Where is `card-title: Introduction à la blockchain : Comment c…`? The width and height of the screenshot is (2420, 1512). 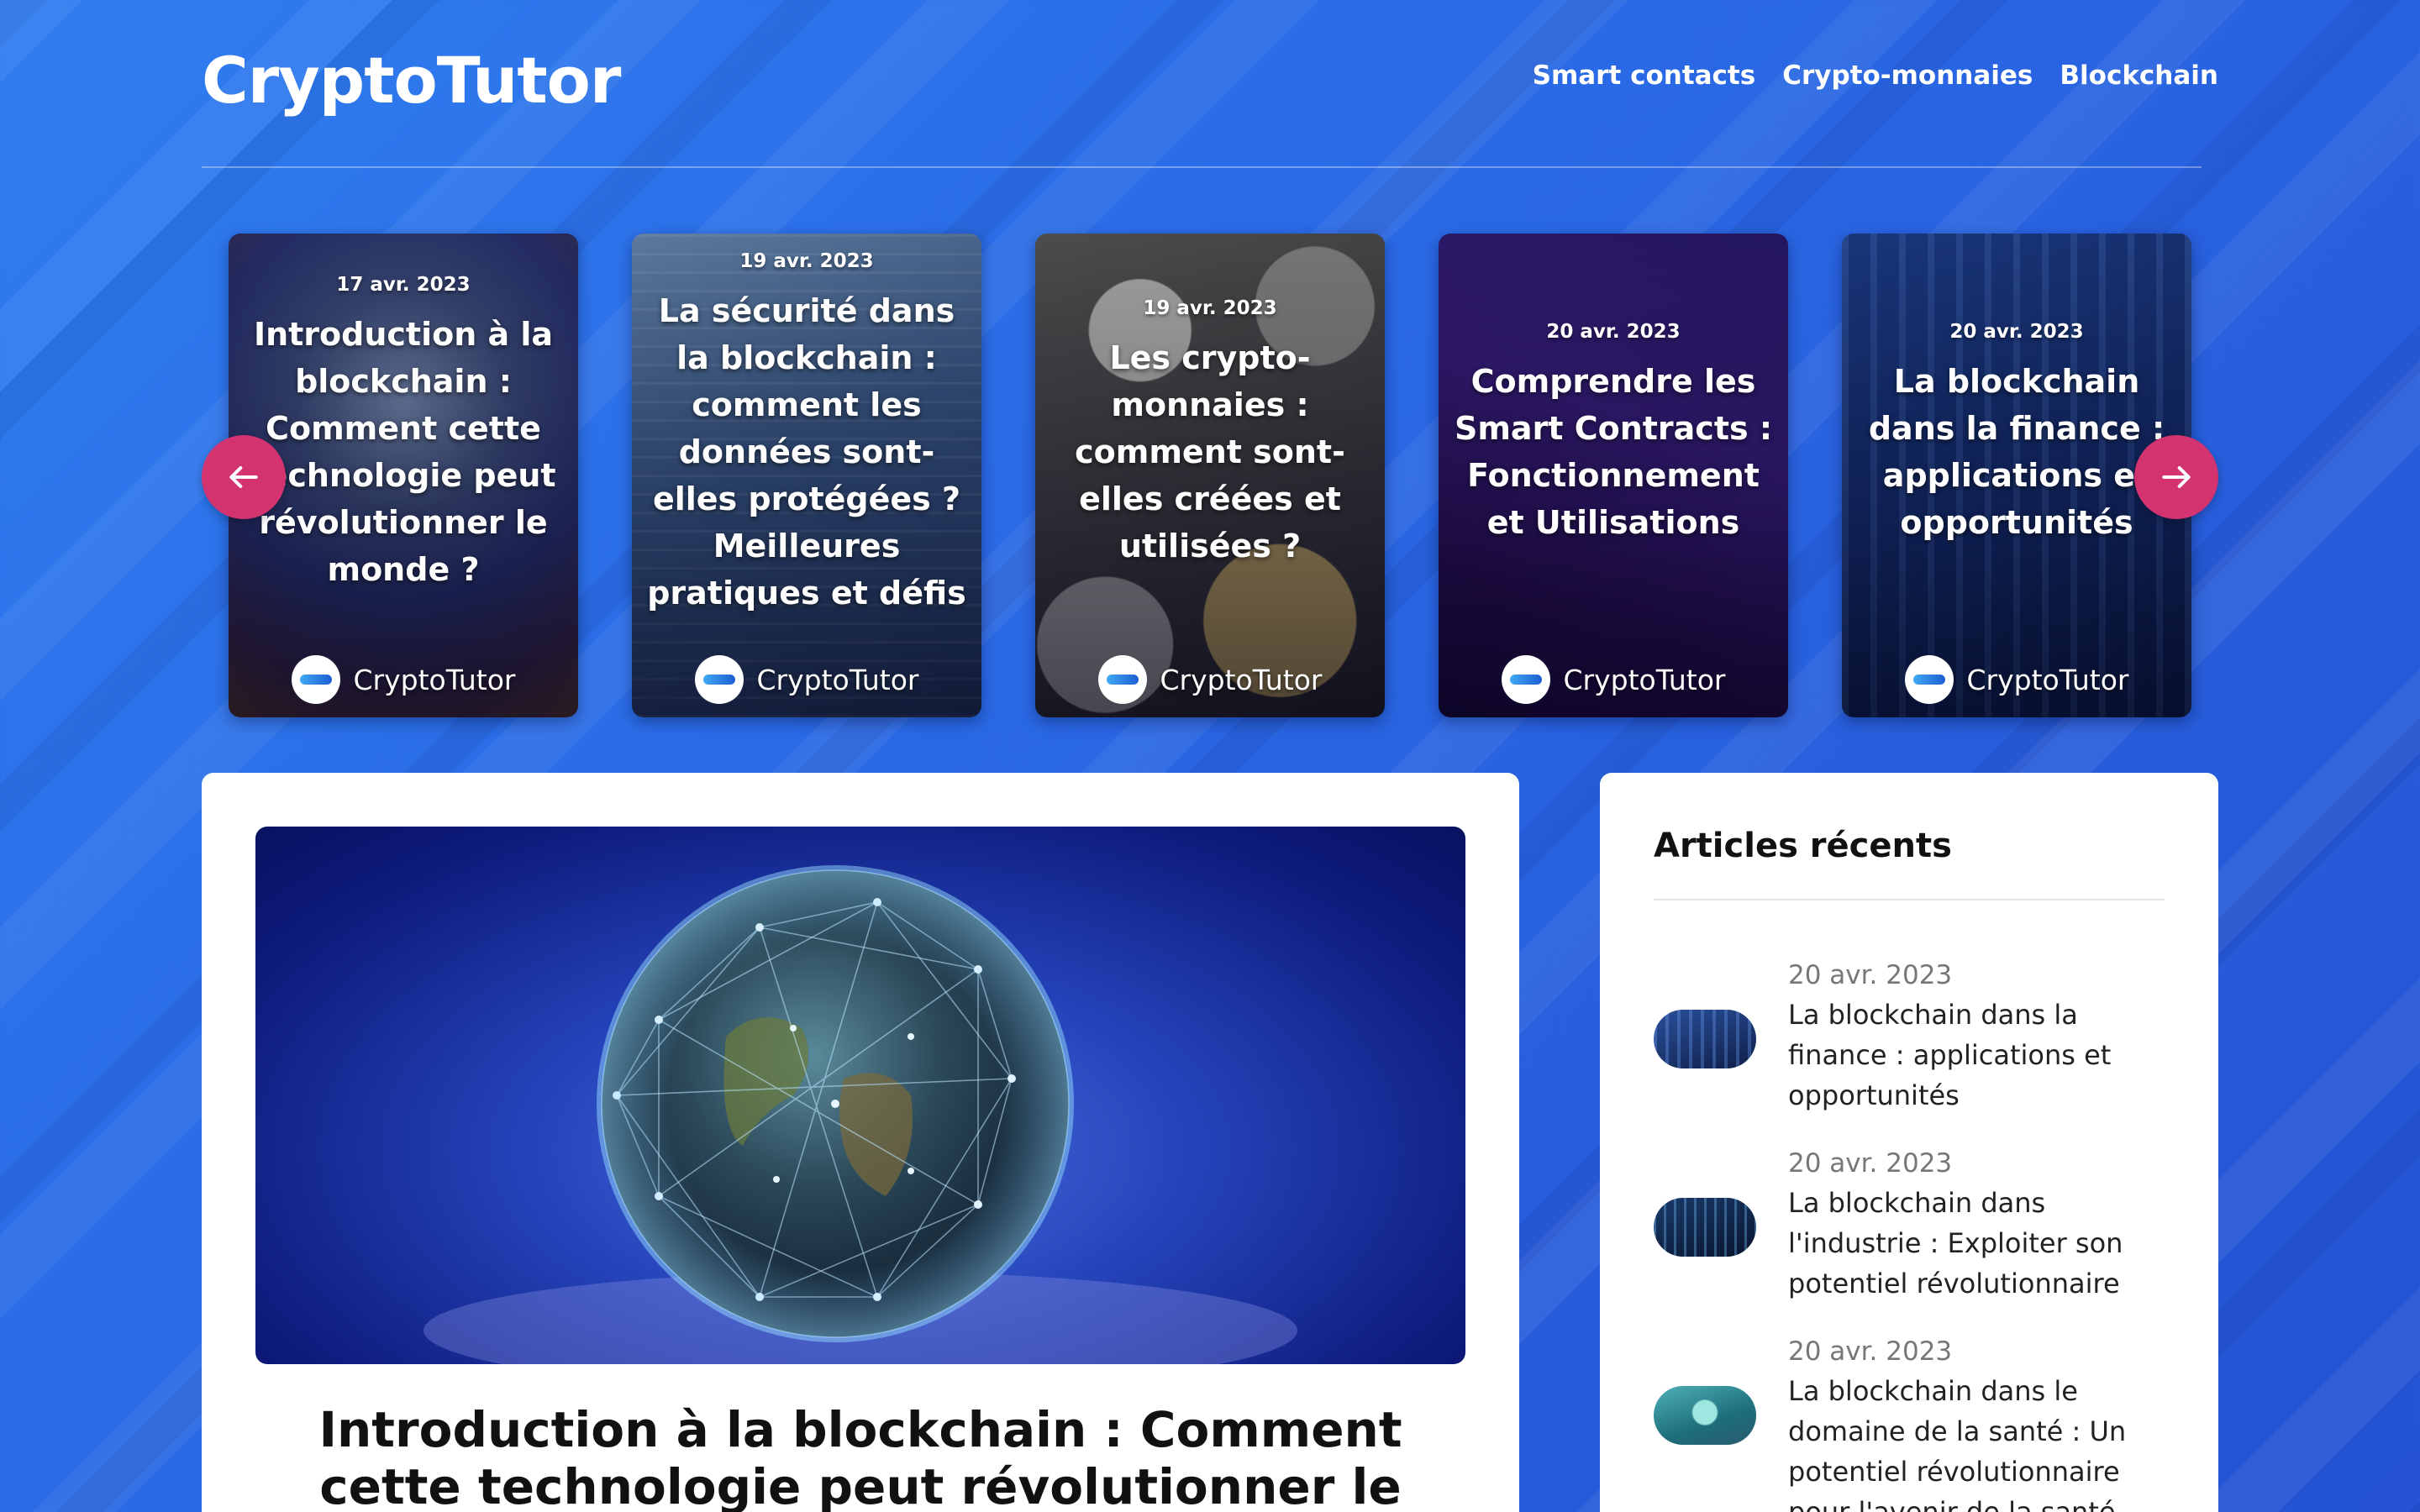
card-title: Introduction à la blockchain : Comment c… is located at coordinates (404, 452).